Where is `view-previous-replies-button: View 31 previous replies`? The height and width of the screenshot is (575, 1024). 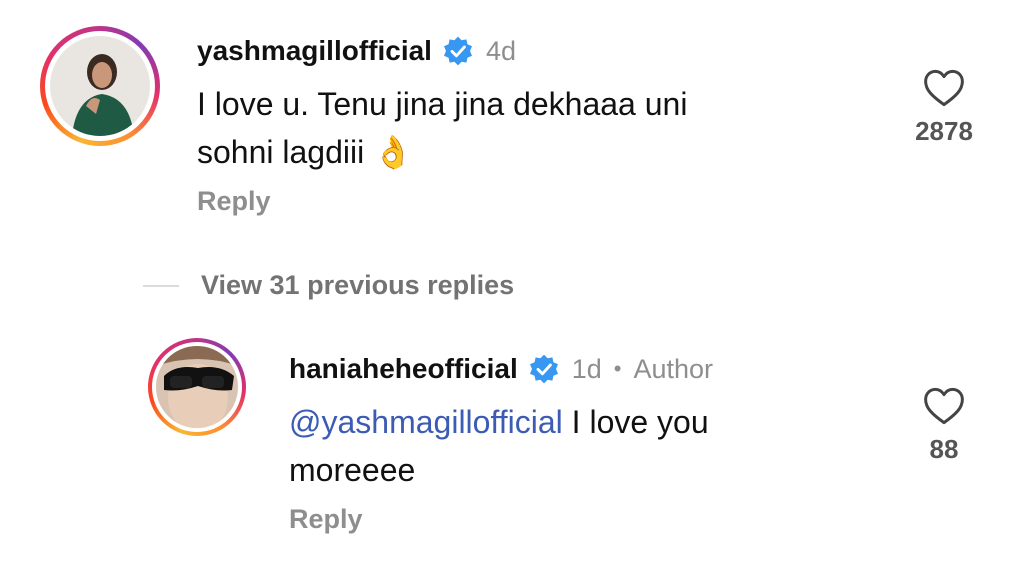
view-previous-replies-button: View 31 previous replies is located at coordinates (328, 285).